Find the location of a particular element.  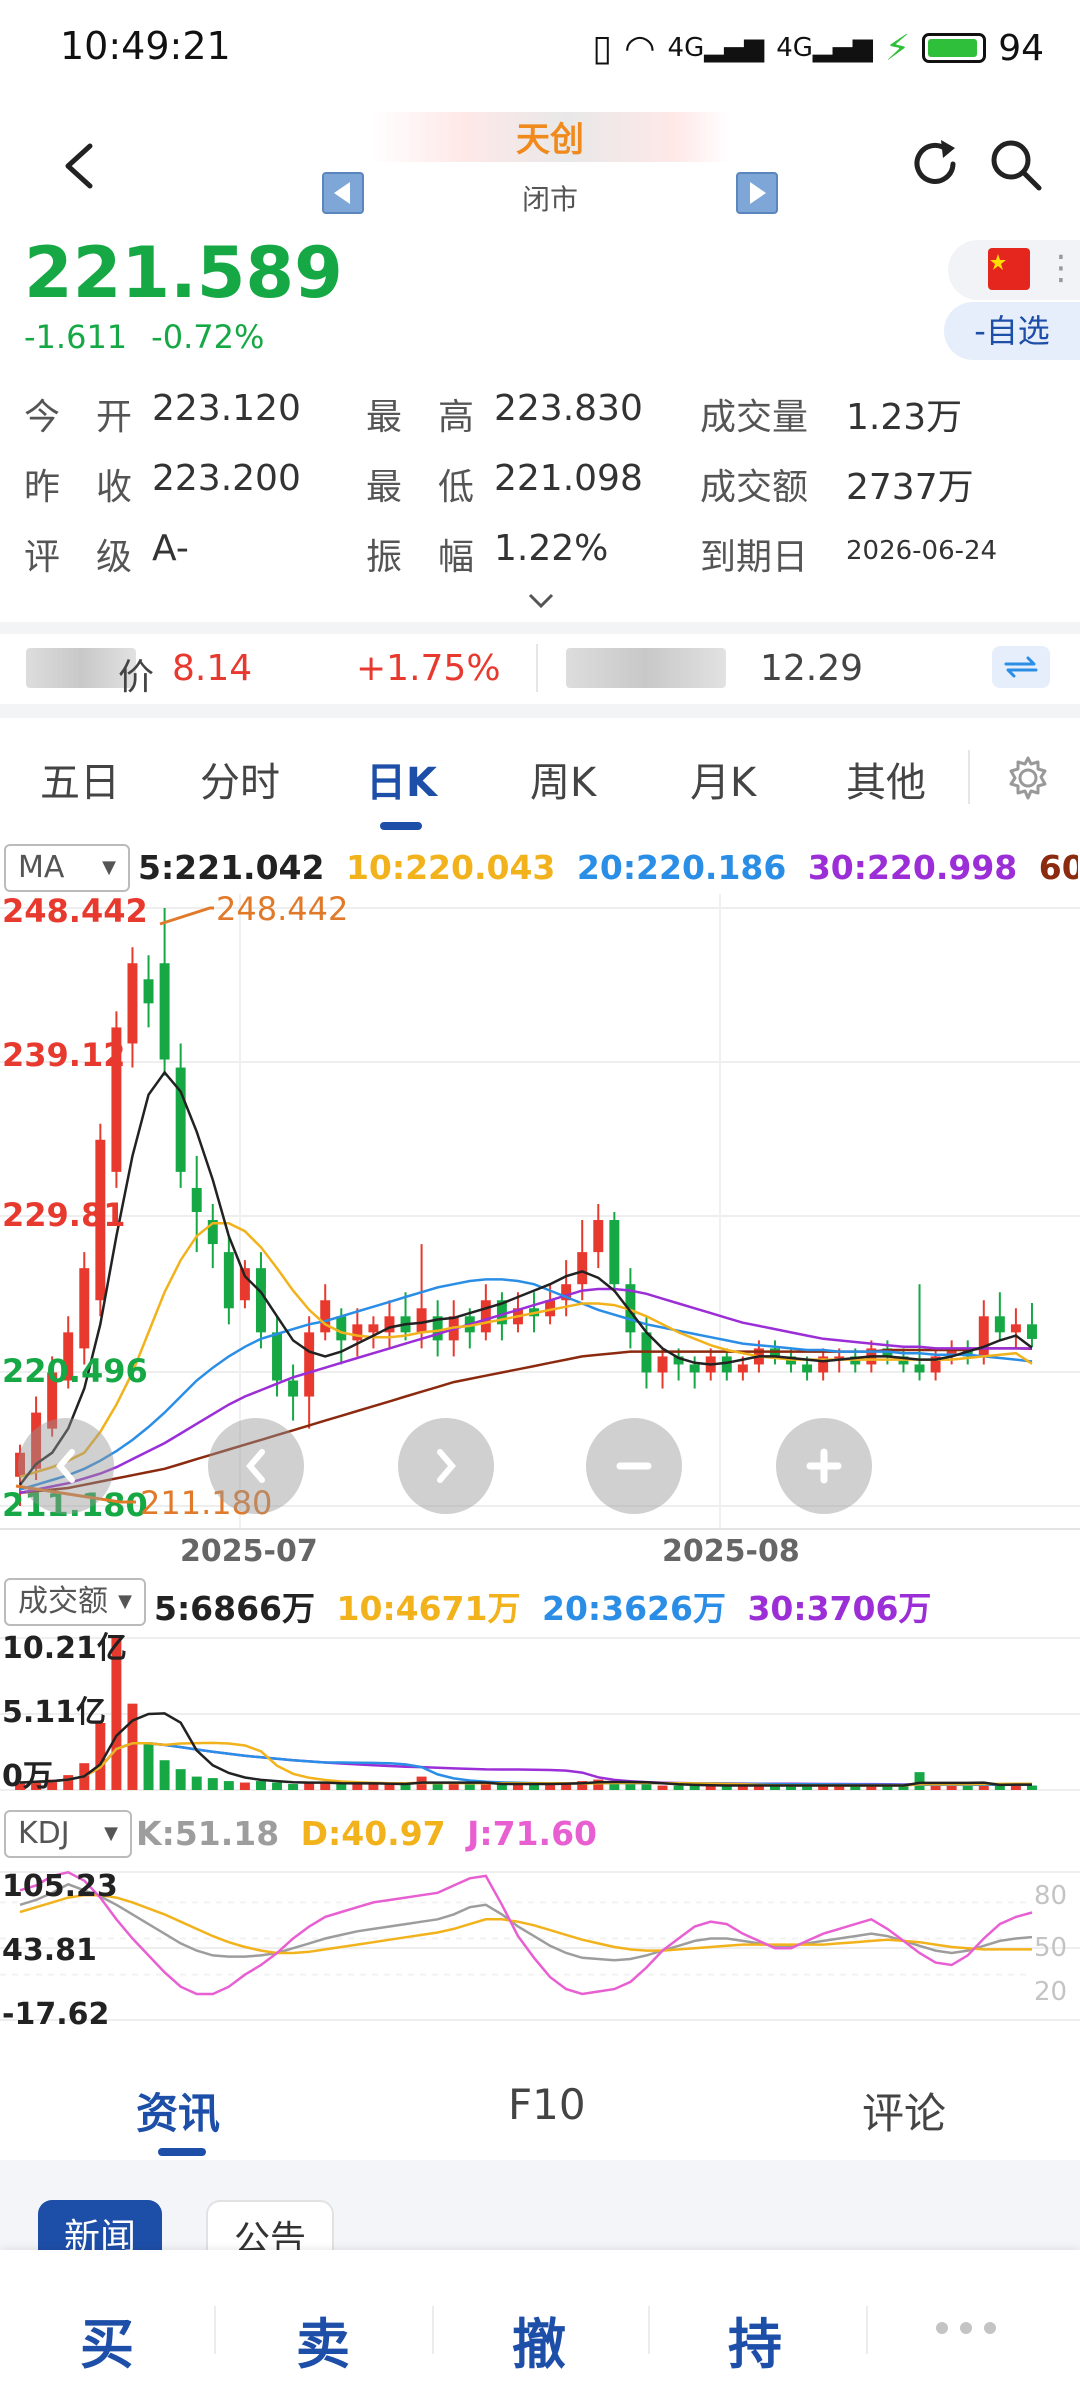

stat-value: 1.23万 is located at coordinates (904, 417).